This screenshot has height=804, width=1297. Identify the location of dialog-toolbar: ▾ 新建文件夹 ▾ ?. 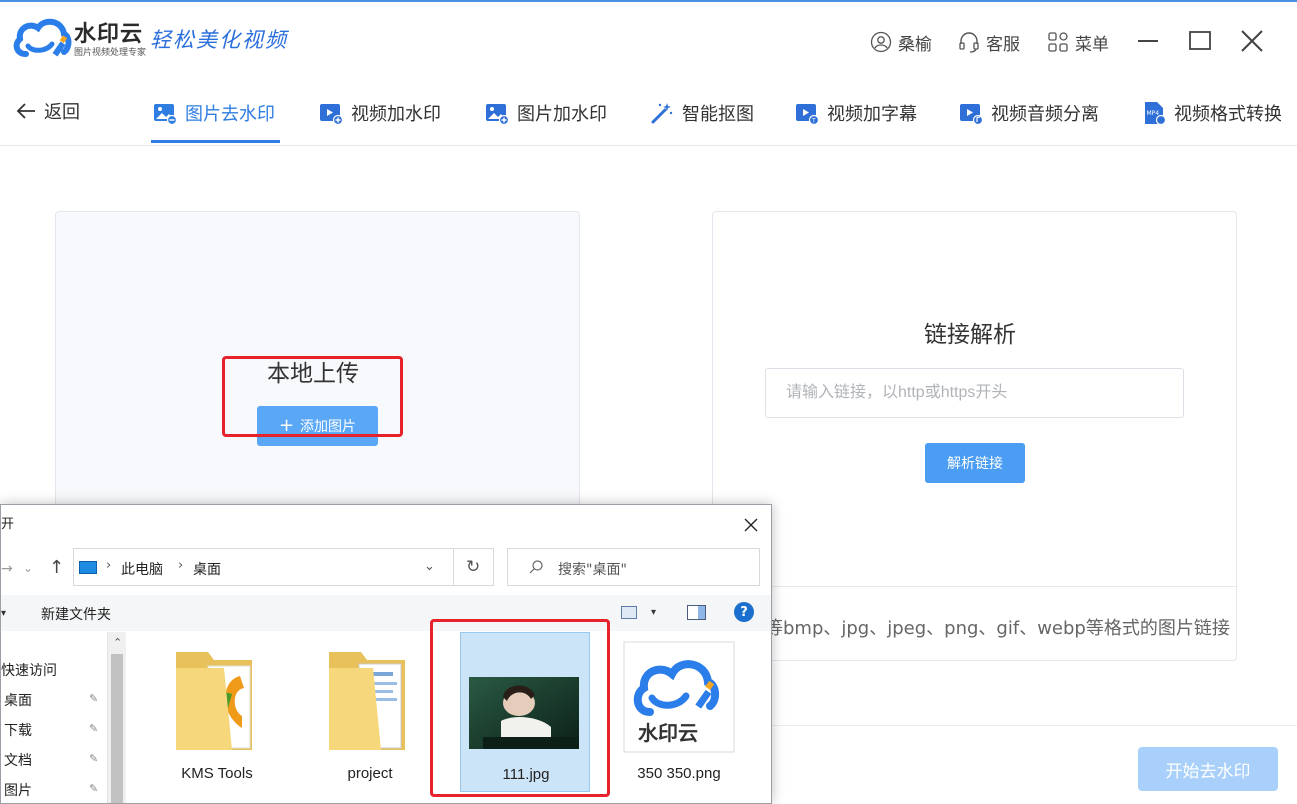
(386, 613).